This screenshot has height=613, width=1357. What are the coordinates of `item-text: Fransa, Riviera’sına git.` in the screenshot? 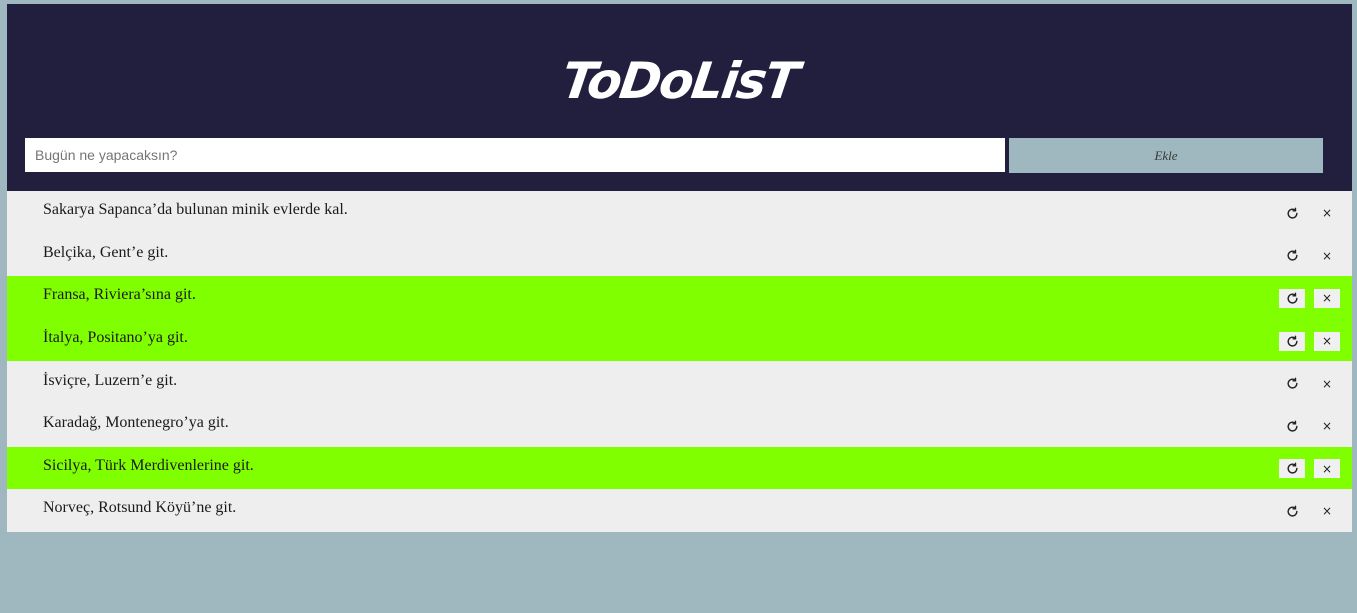 It's located at (119, 295).